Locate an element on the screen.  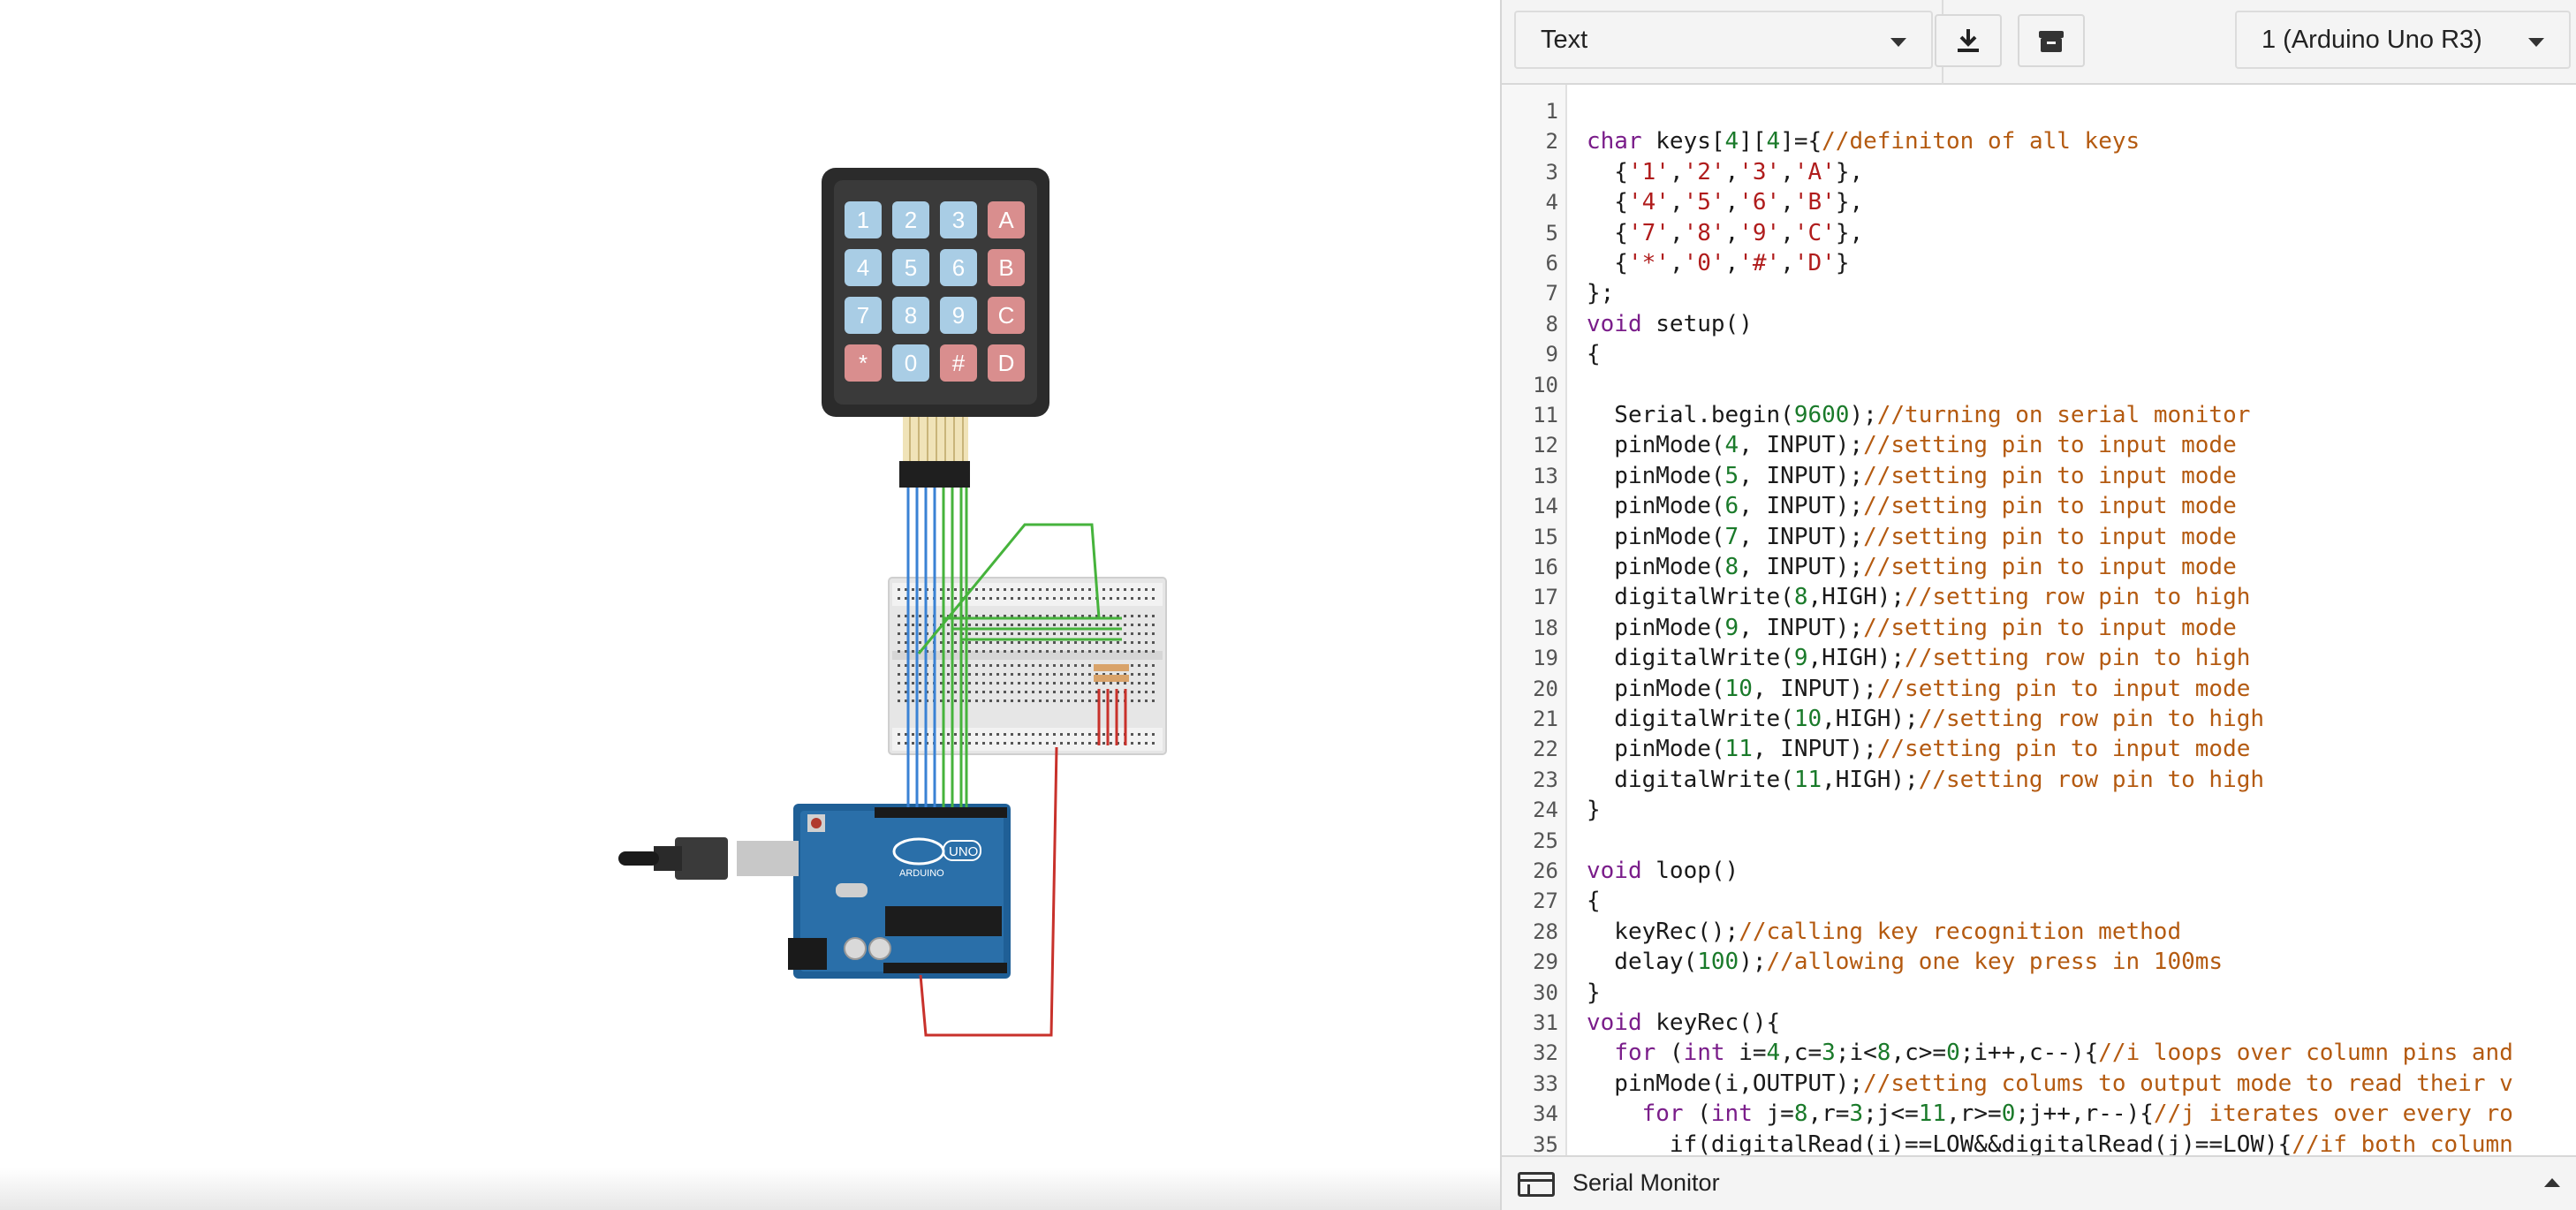
line-number: 25 is located at coordinates (1546, 840).